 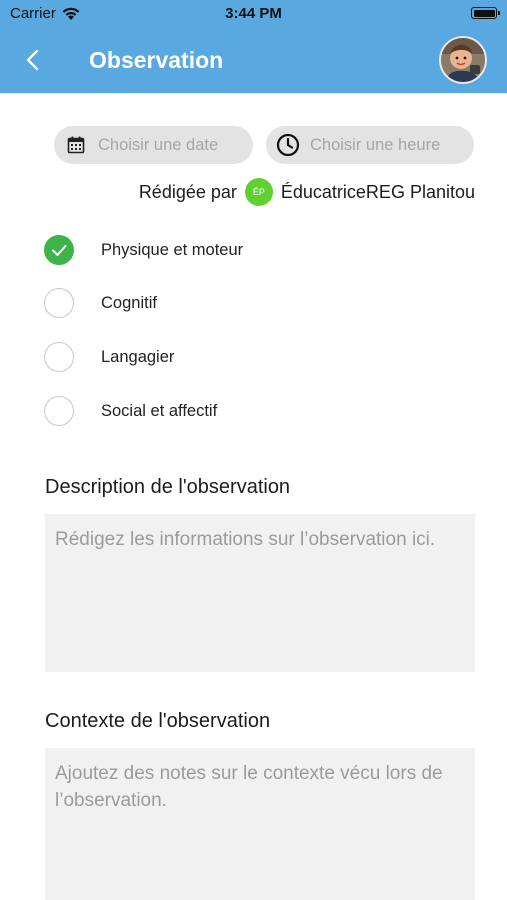 I want to click on date-picker: Choisir une date, so click(x=153, y=145).